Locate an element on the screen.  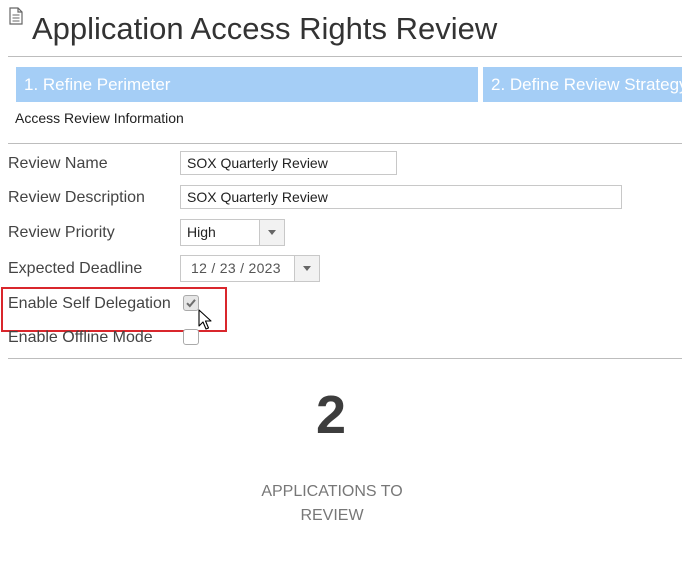
form-divider is located at coordinates (345, 358).